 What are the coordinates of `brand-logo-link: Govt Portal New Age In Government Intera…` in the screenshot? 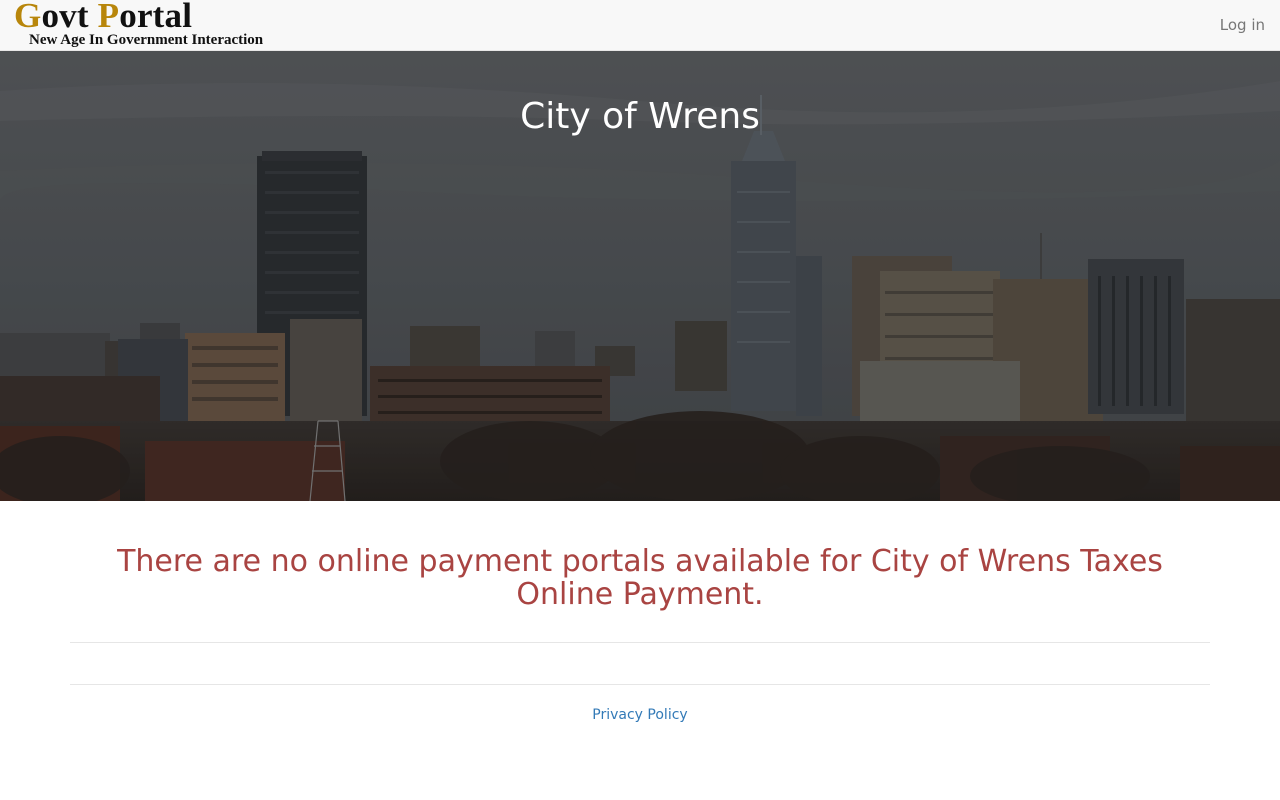 It's located at (149, 25).